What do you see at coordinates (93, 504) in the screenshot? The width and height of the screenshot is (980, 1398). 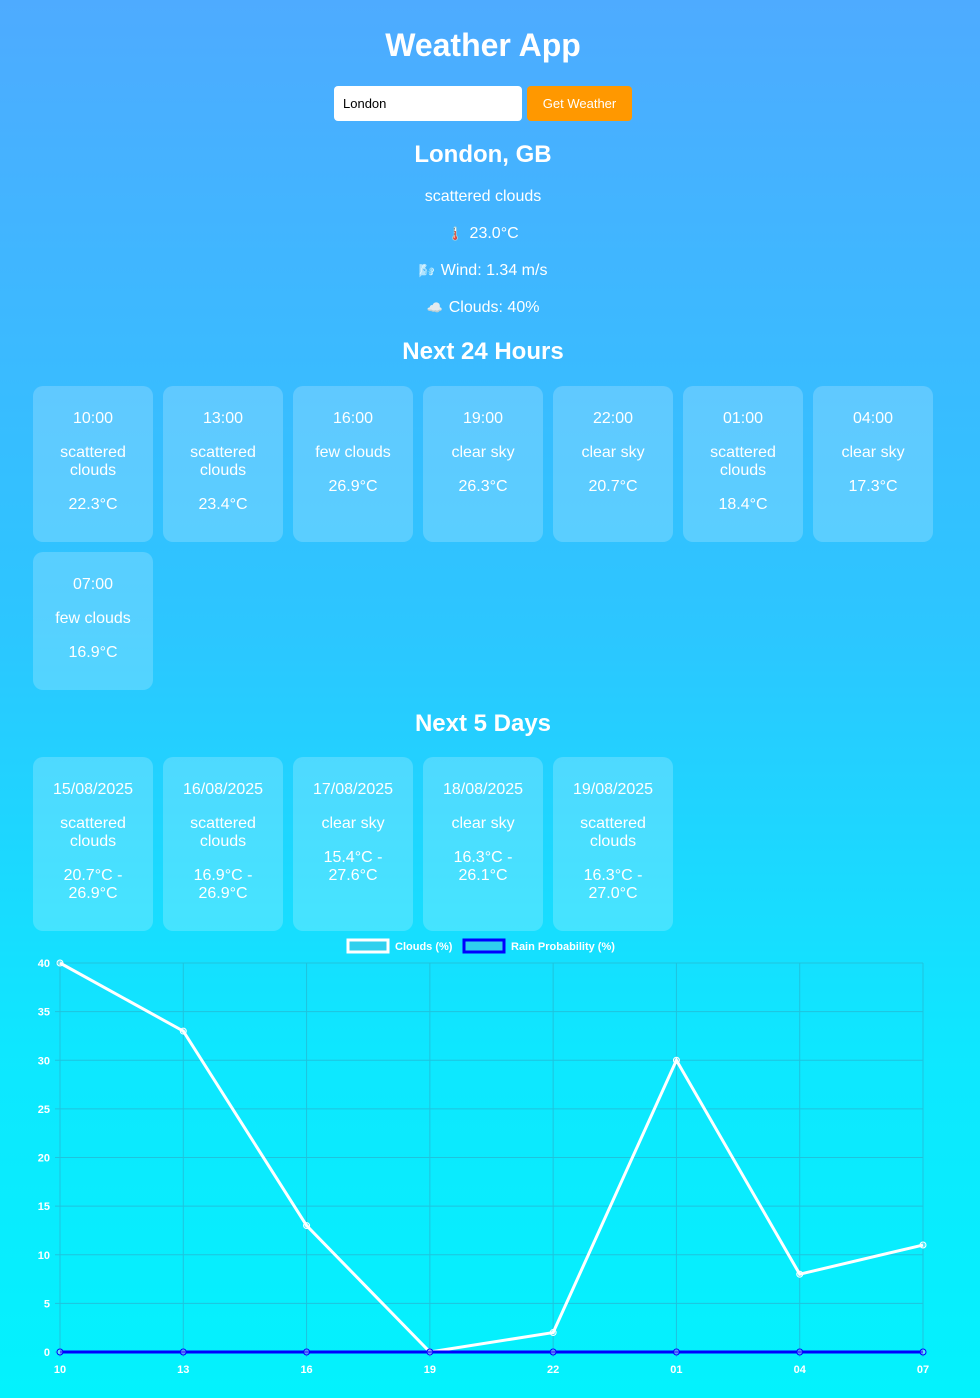 I see `hourly-temperature: 22.3°C` at bounding box center [93, 504].